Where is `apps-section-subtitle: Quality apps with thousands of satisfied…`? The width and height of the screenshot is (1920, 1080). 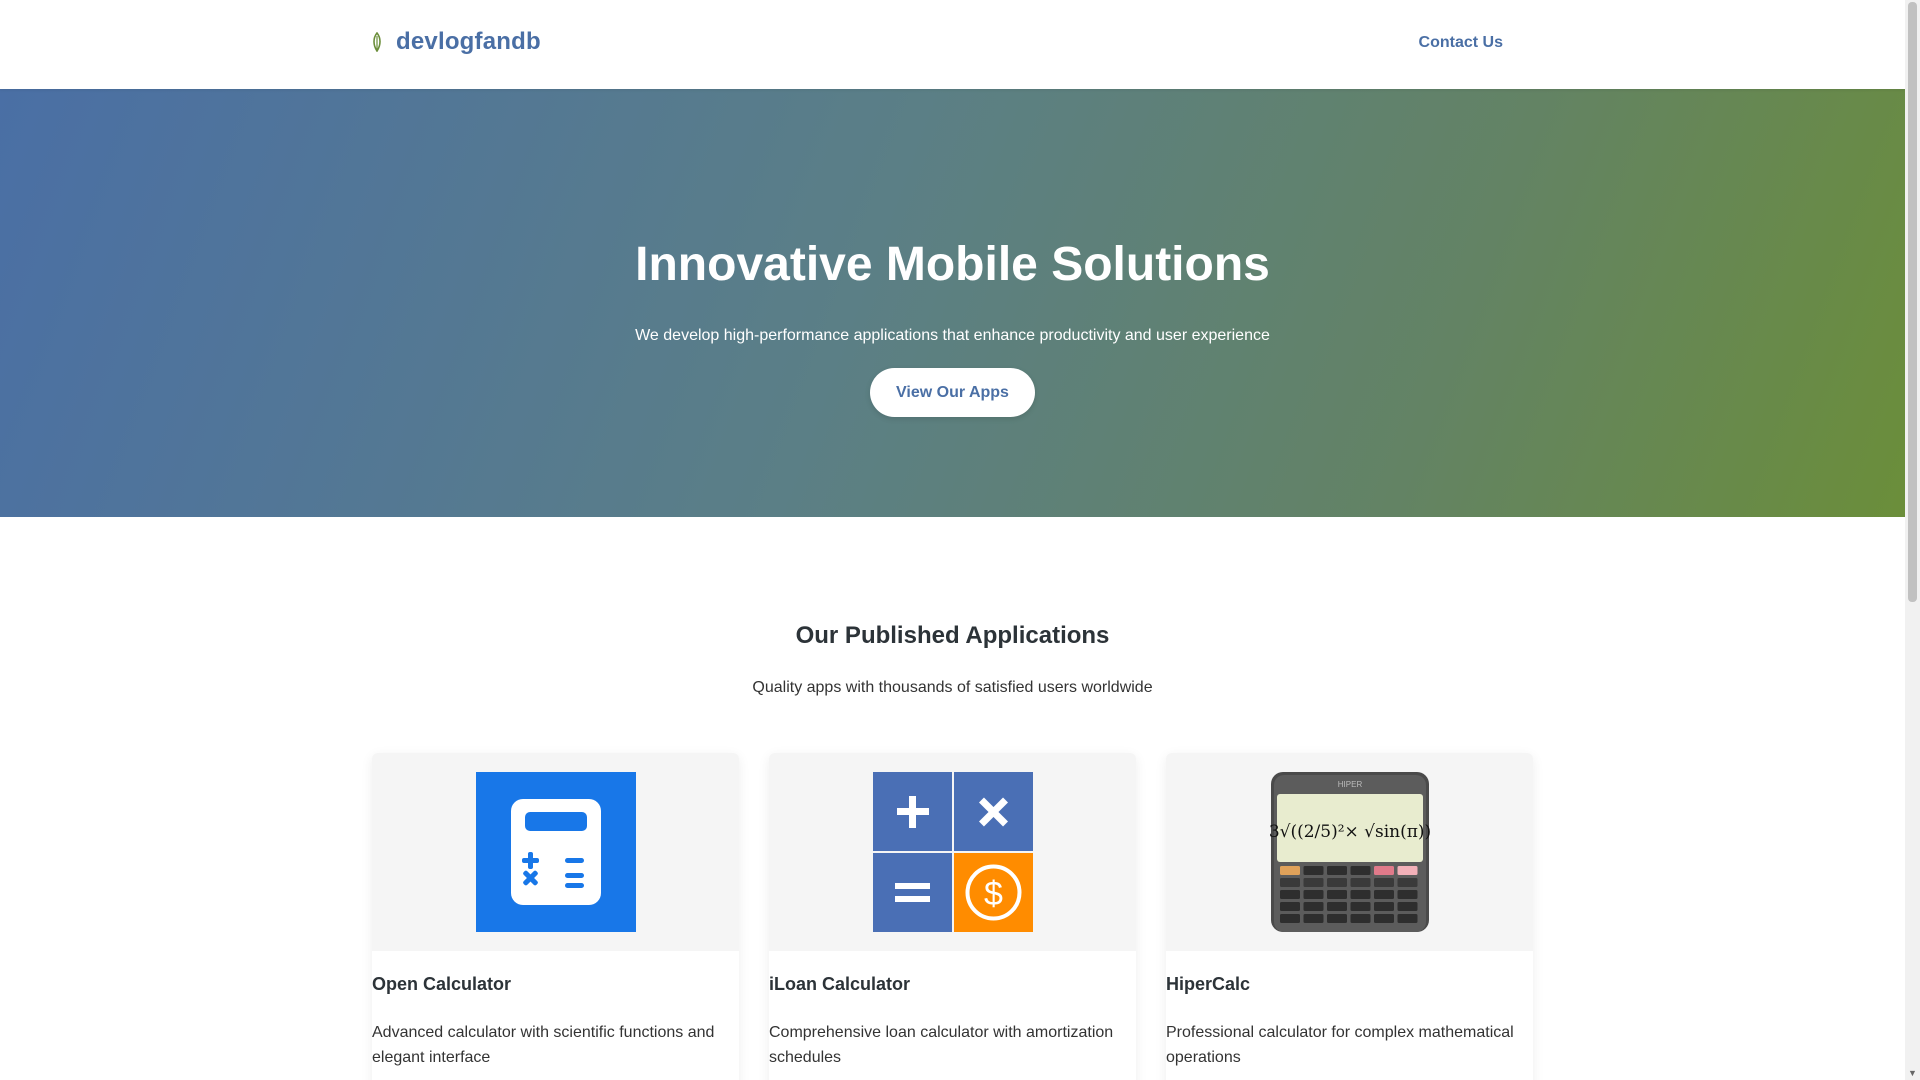 apps-section-subtitle: Quality apps with thousands of satisfied… is located at coordinates (952, 687).